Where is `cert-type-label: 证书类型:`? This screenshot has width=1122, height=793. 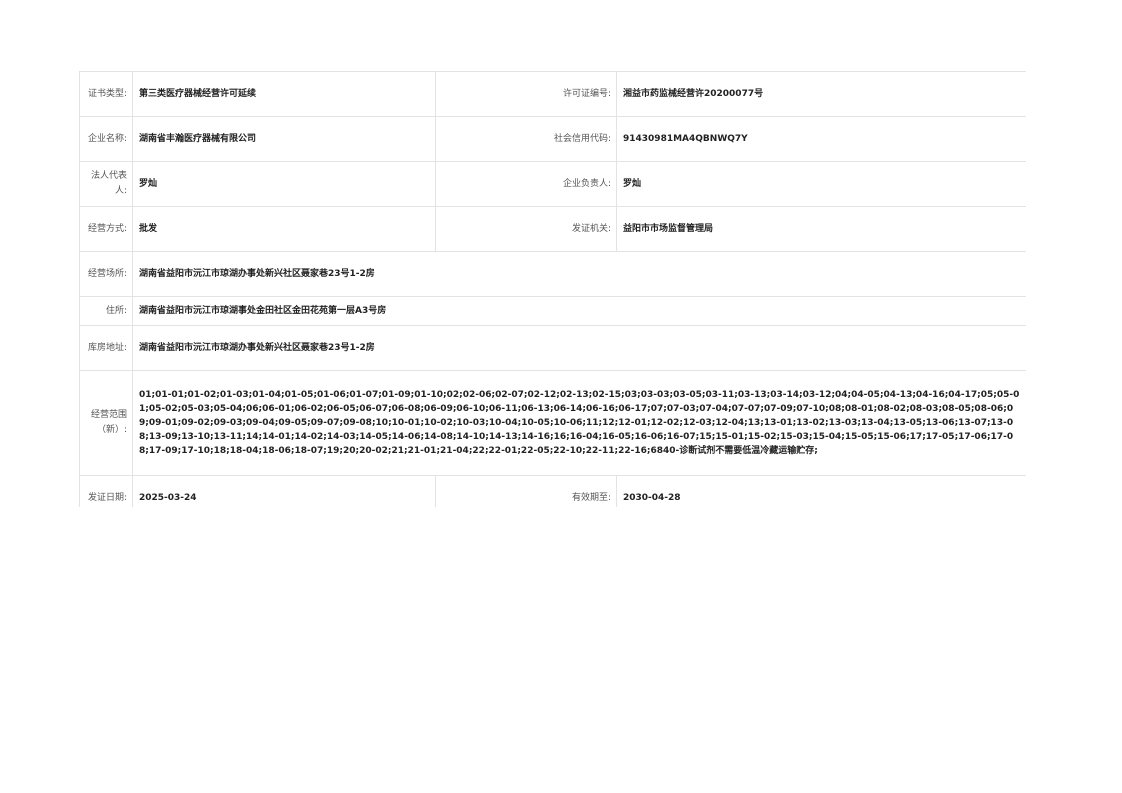 cert-type-label: 证书类型: is located at coordinates (106, 94).